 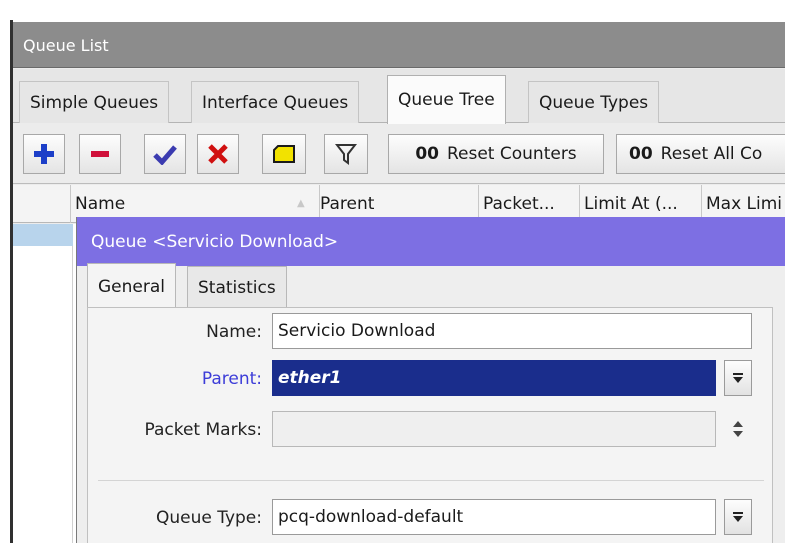 What do you see at coordinates (427, 154) in the screenshot?
I see `counter-icon: 00` at bounding box center [427, 154].